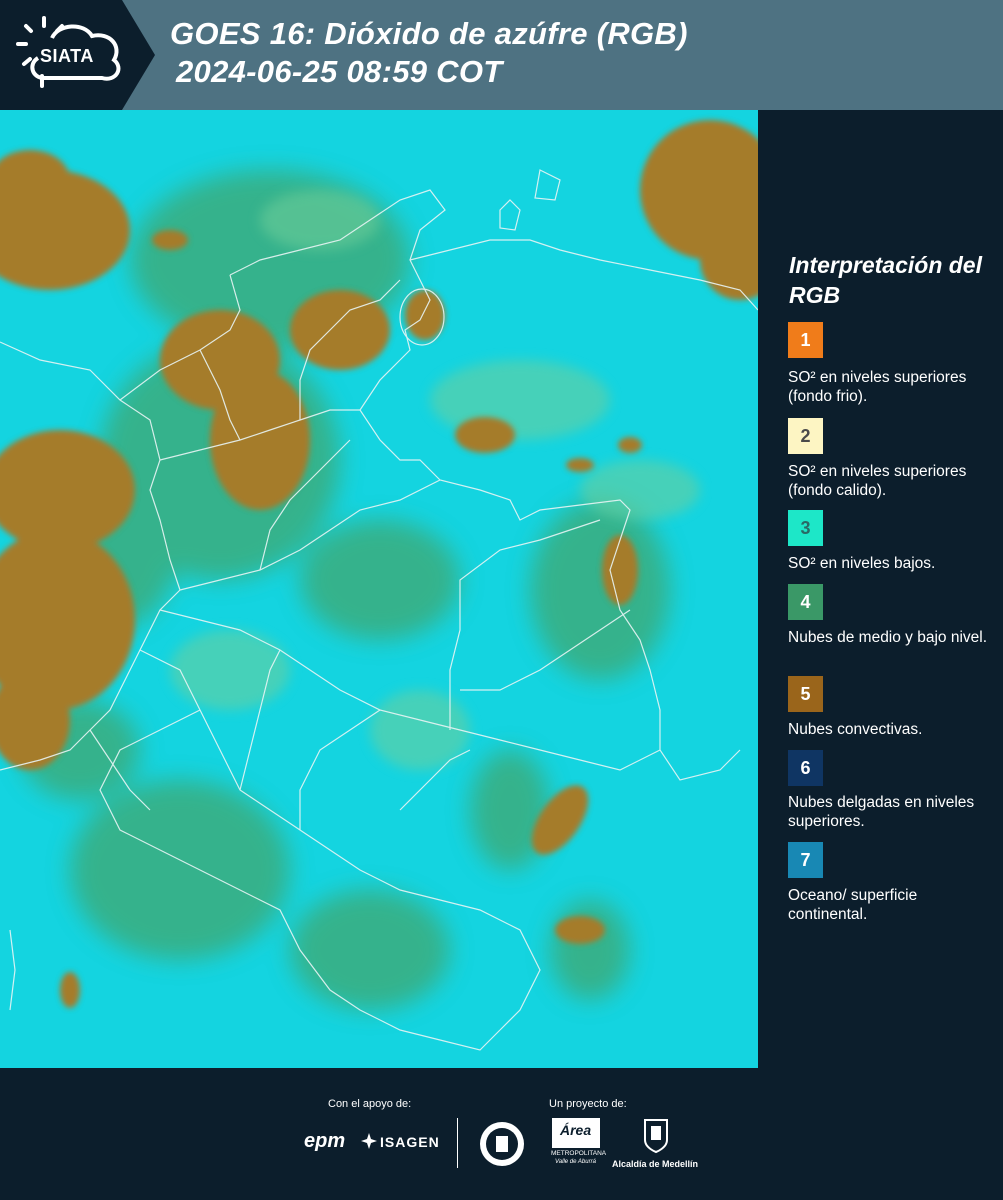 Image resolution: width=1003 pixels, height=1200 pixels. I want to click on area-metropolitana-sub2: Valle de Aburrá, so click(575, 1162).